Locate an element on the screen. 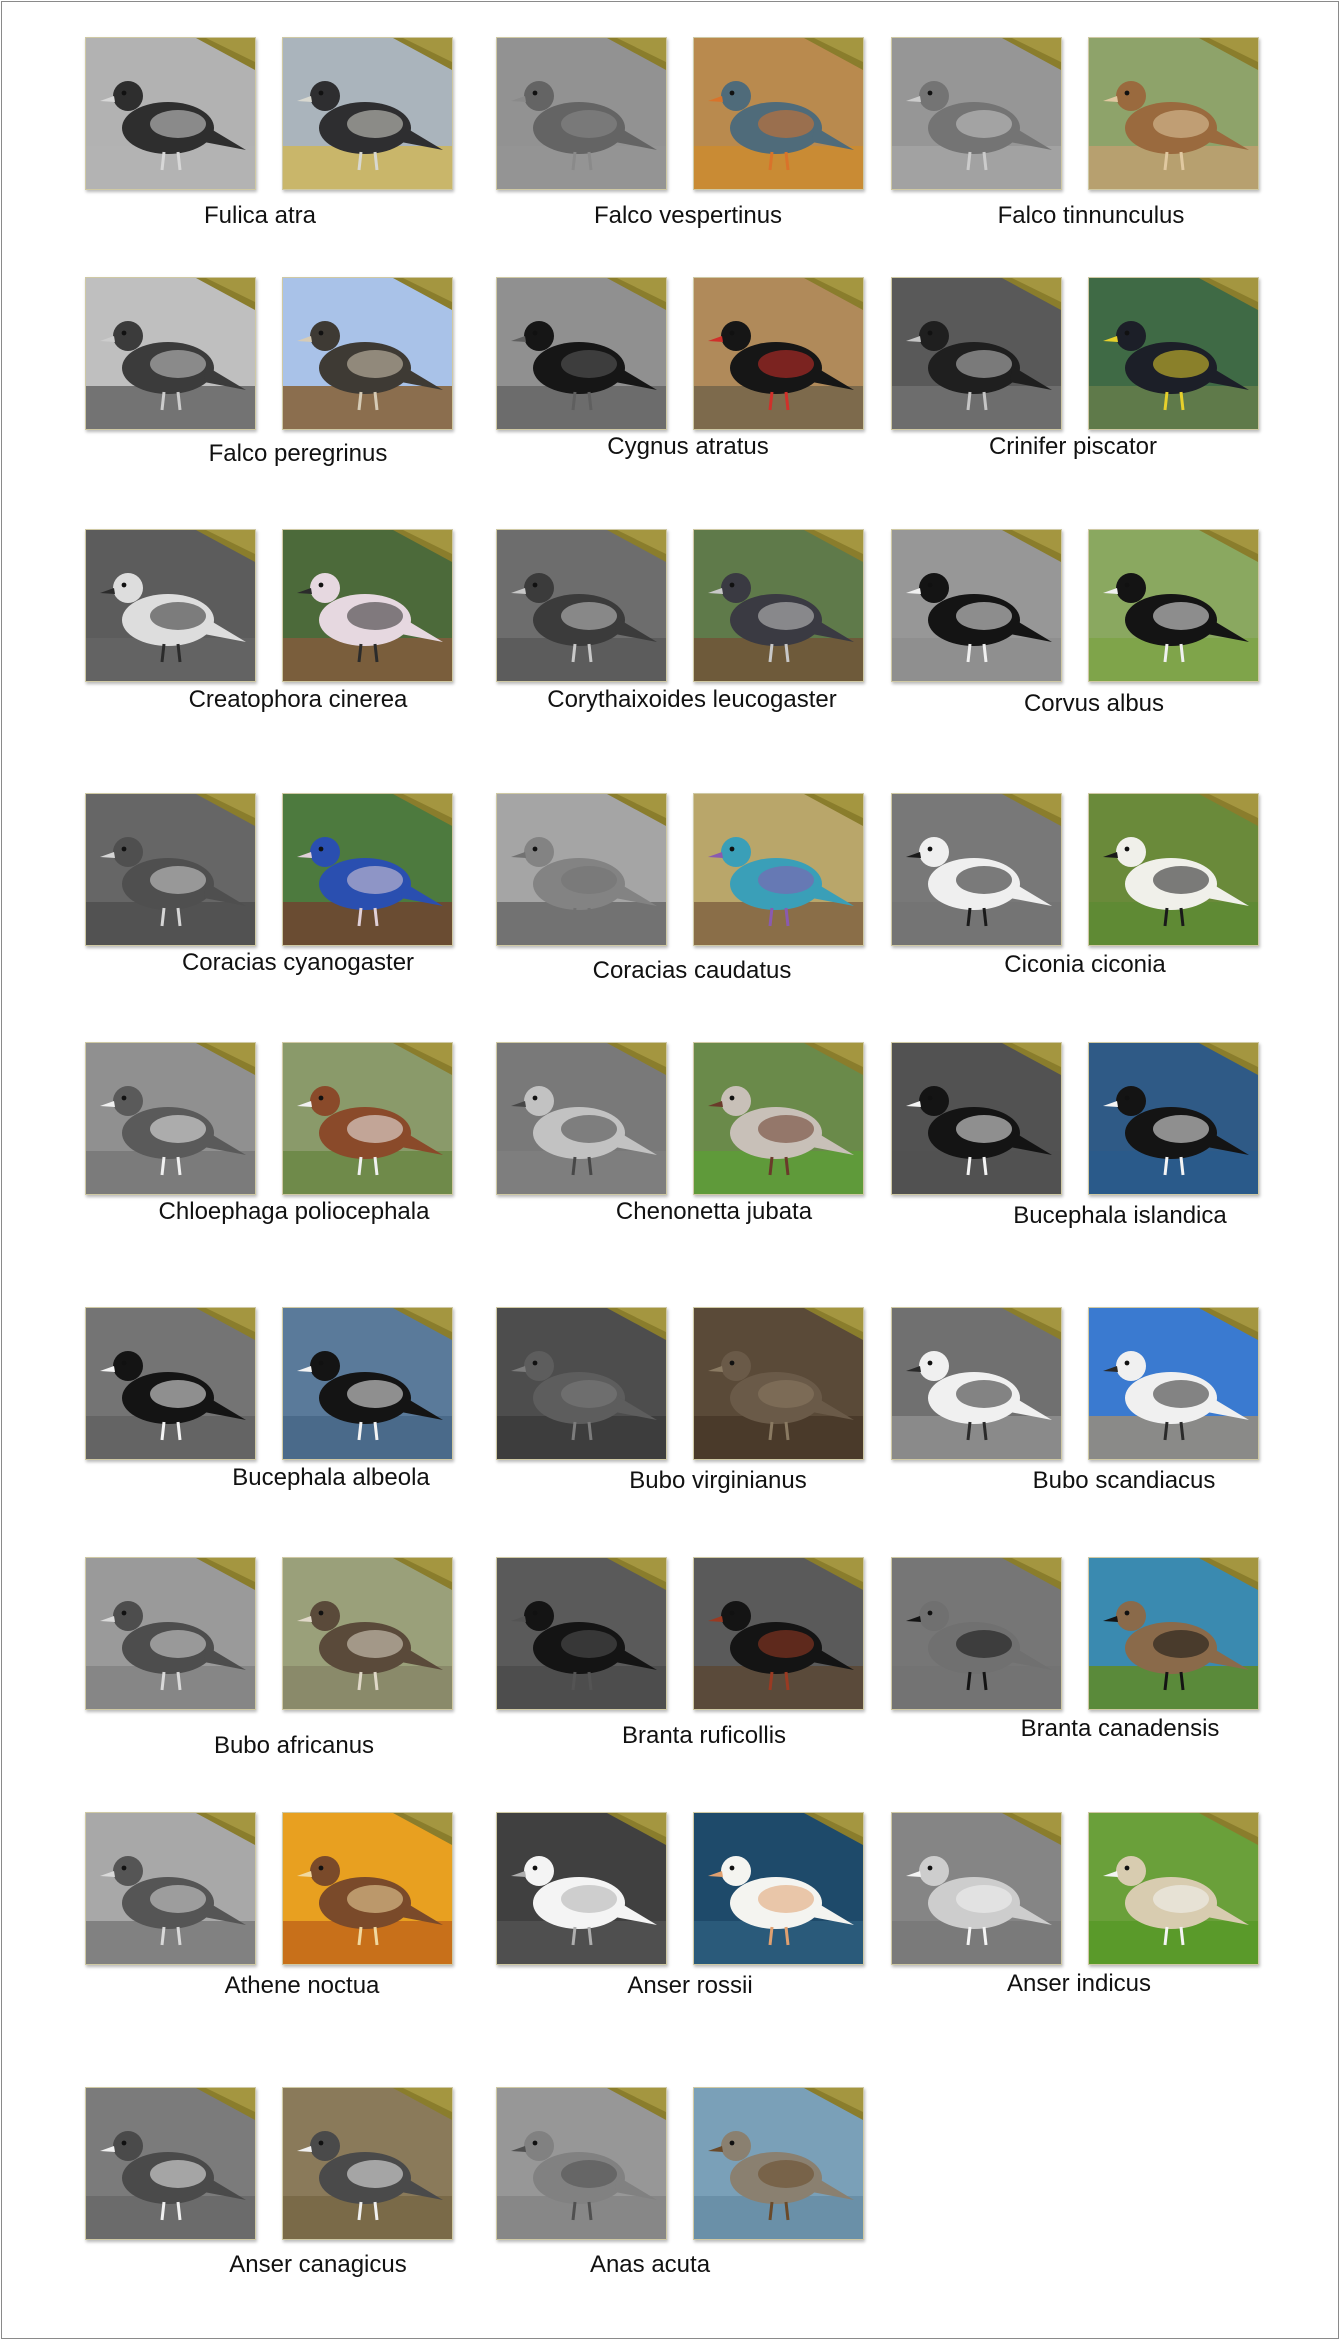 The width and height of the screenshot is (1342, 2342). species-caption: Bubo africanus is located at coordinates (294, 1745).